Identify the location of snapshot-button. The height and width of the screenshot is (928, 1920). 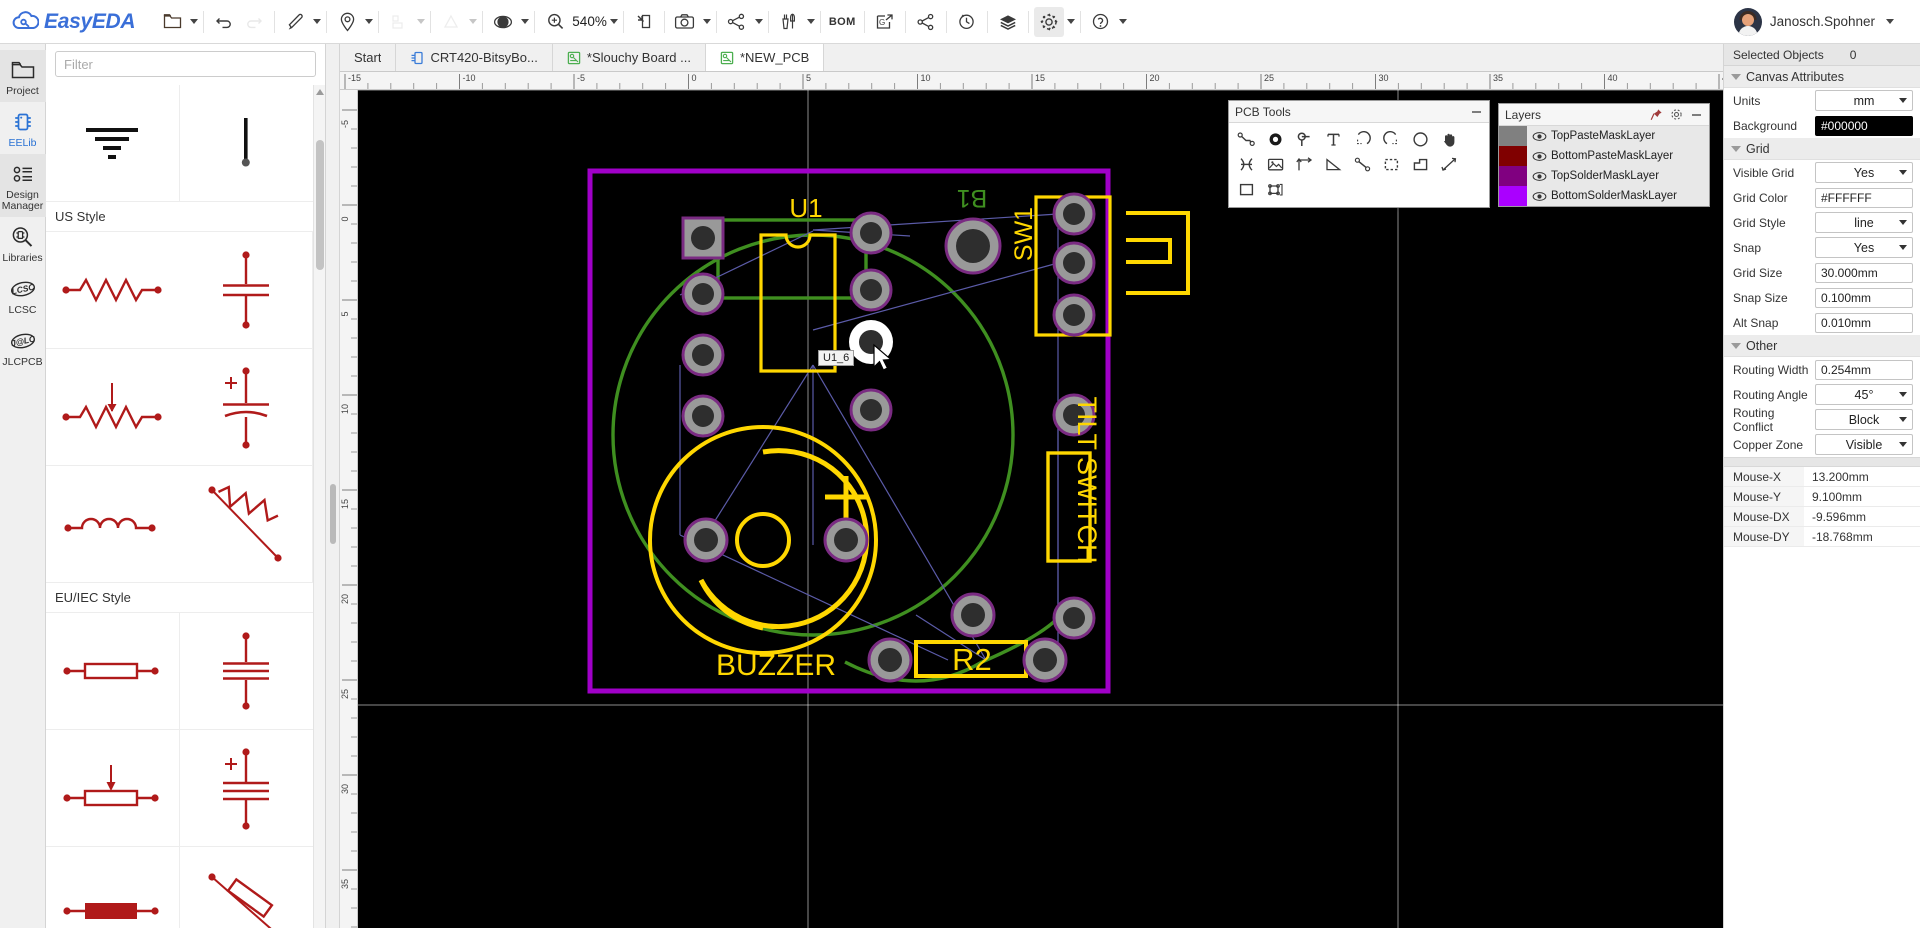
(685, 22).